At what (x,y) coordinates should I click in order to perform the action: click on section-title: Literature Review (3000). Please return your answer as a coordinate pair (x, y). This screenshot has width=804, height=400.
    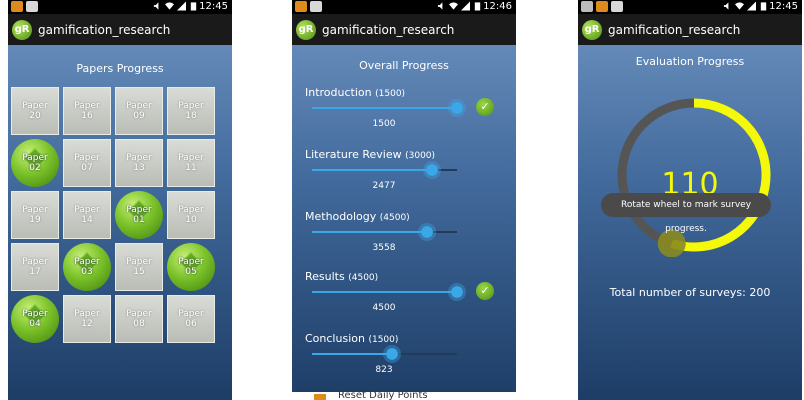
    Looking at the image, I should click on (370, 154).